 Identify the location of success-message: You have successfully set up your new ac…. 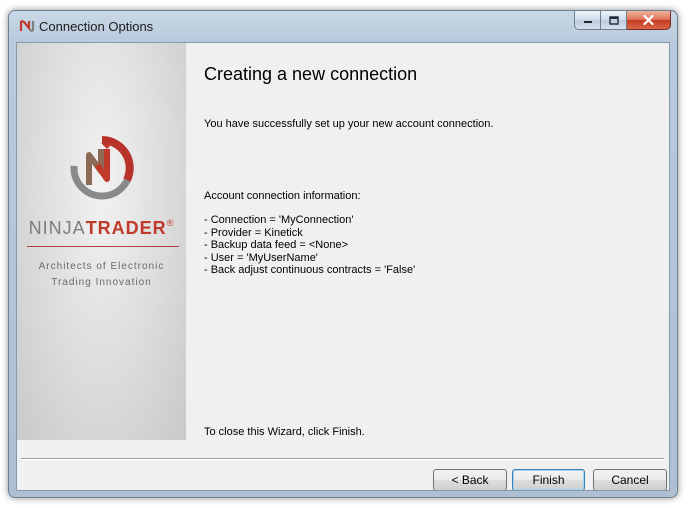
(349, 124).